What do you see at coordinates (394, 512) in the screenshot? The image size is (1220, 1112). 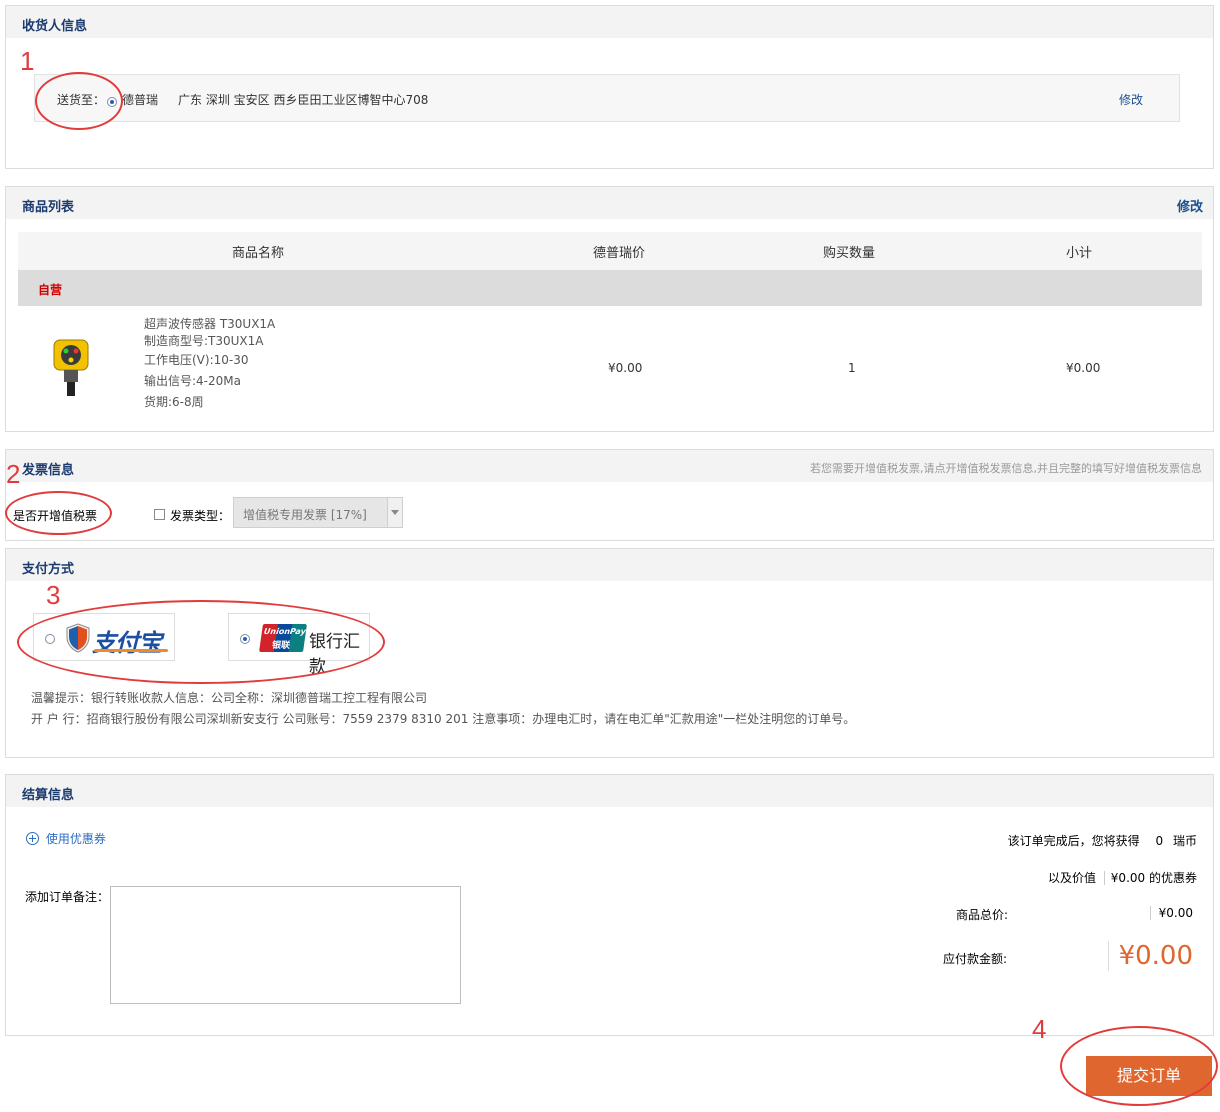 I see `chevron-down-icon` at bounding box center [394, 512].